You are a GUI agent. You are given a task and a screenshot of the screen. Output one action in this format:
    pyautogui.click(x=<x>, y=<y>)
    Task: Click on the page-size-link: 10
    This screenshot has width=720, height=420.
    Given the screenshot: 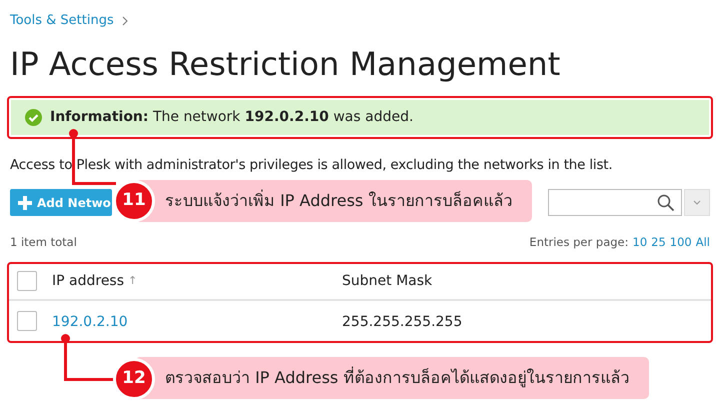 What is the action you would take?
    pyautogui.click(x=640, y=243)
    